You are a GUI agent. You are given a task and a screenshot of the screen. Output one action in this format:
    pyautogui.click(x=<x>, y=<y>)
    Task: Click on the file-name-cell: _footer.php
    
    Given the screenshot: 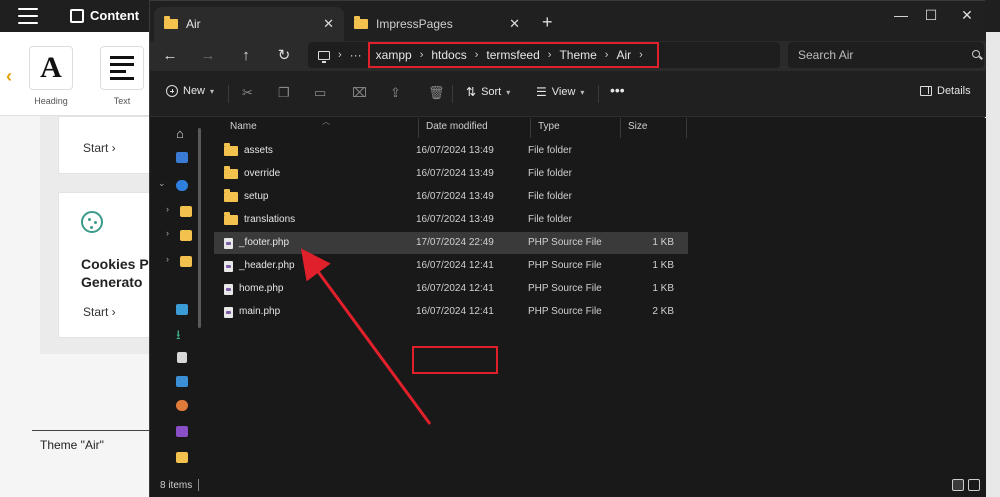 What is the action you would take?
    pyautogui.click(x=256, y=243)
    